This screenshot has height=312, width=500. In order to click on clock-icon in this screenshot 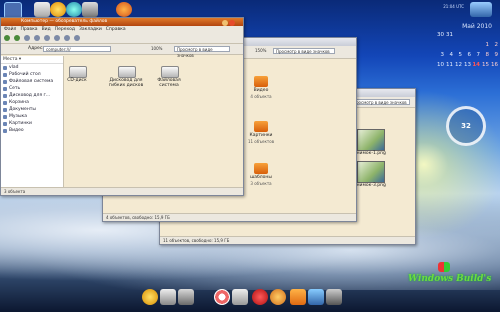, I will do `click(278, 297)`.